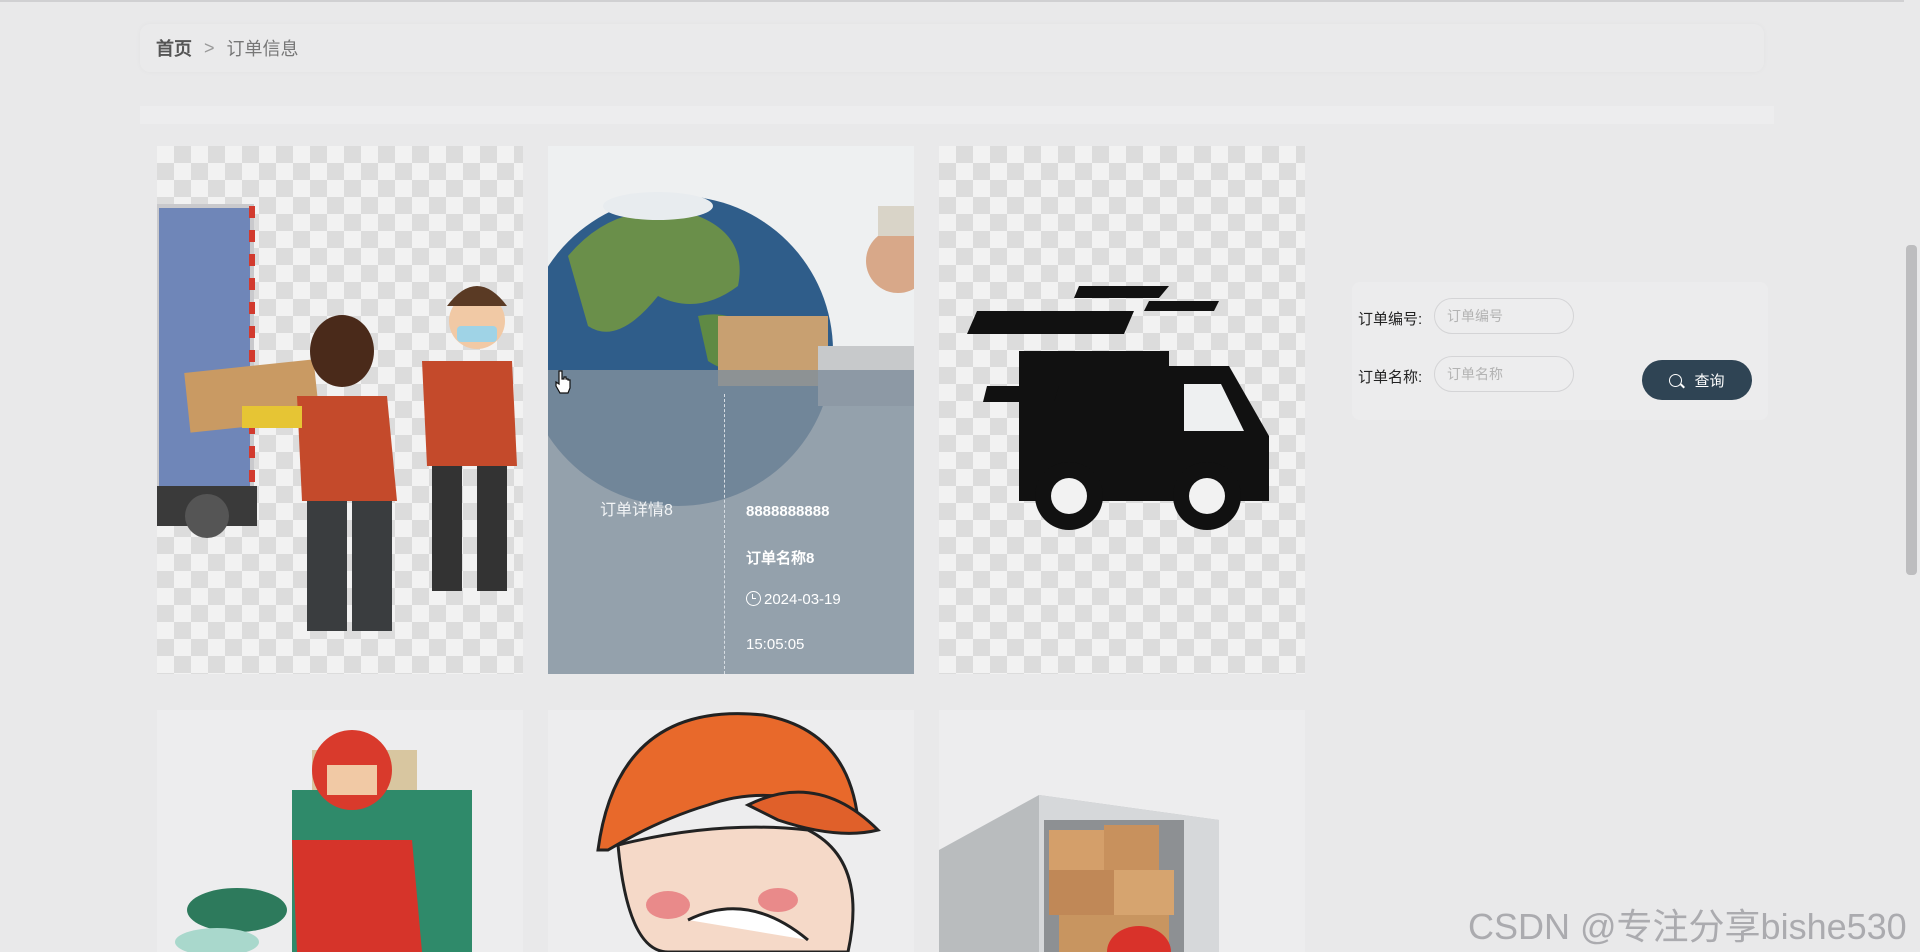  I want to click on watermark: CSDN @专注分享bishe530, so click(1687, 926).